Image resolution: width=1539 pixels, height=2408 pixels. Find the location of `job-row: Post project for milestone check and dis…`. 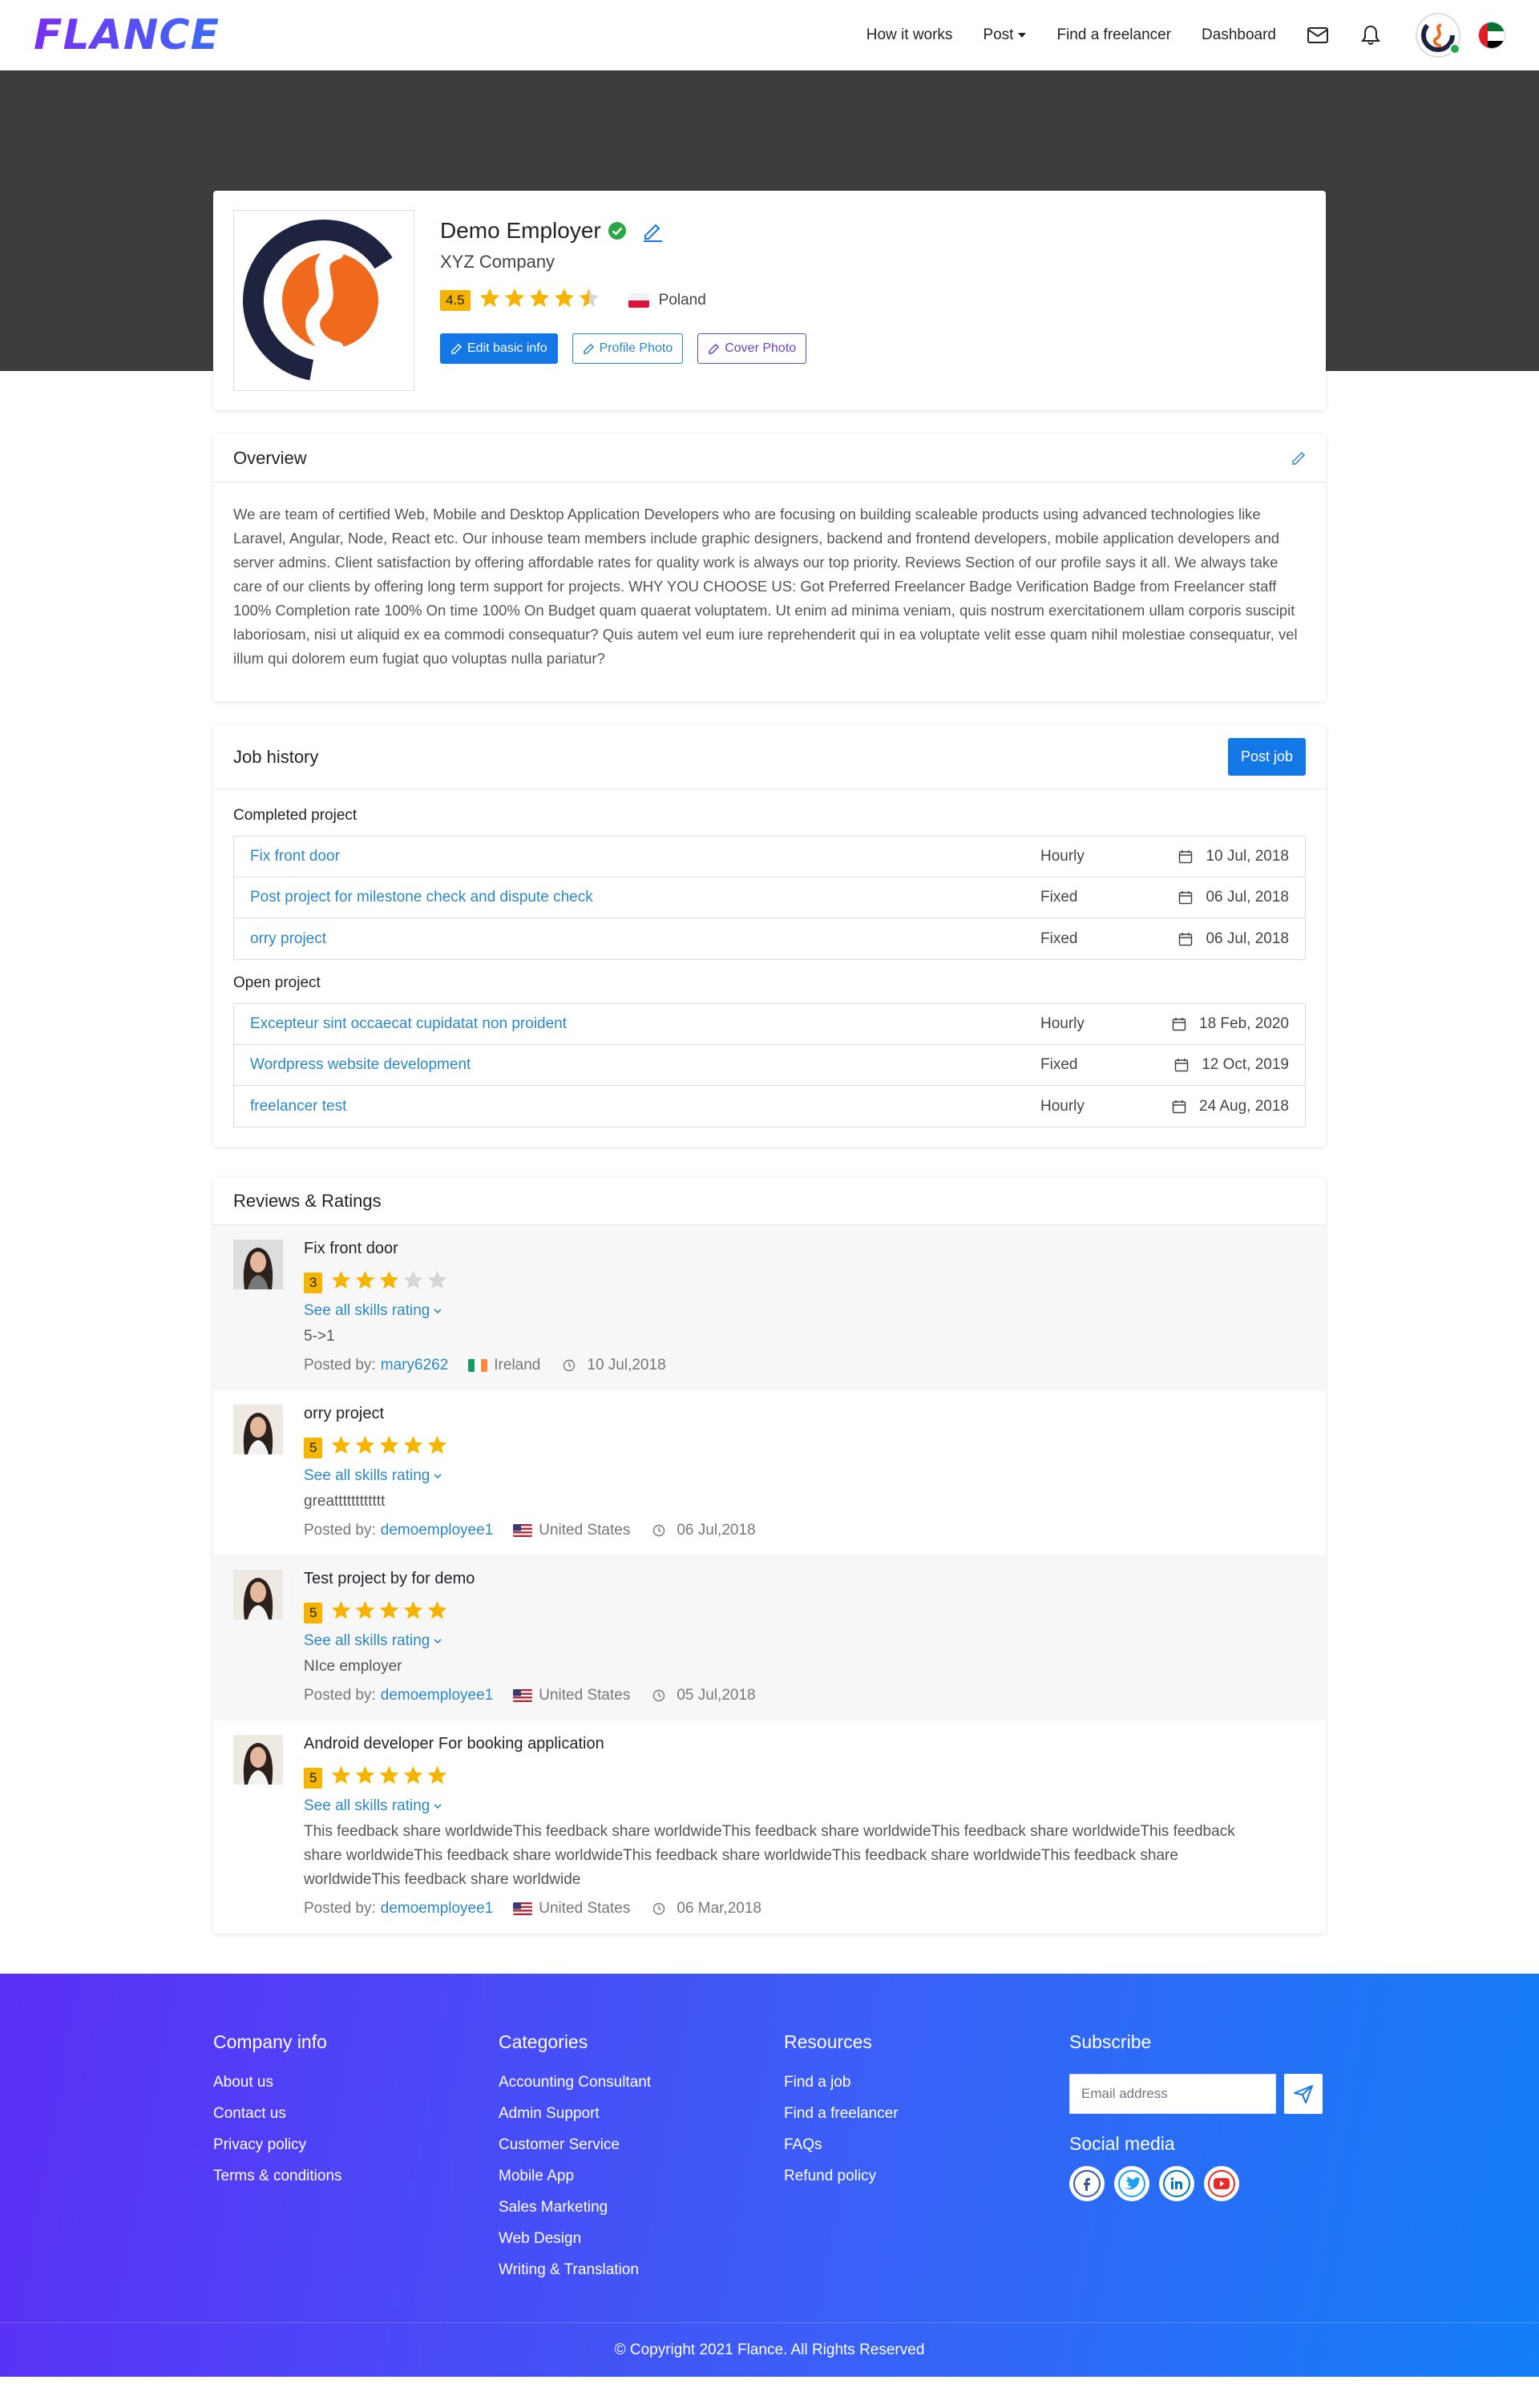

job-row: Post project for milestone check and dis… is located at coordinates (769, 897).